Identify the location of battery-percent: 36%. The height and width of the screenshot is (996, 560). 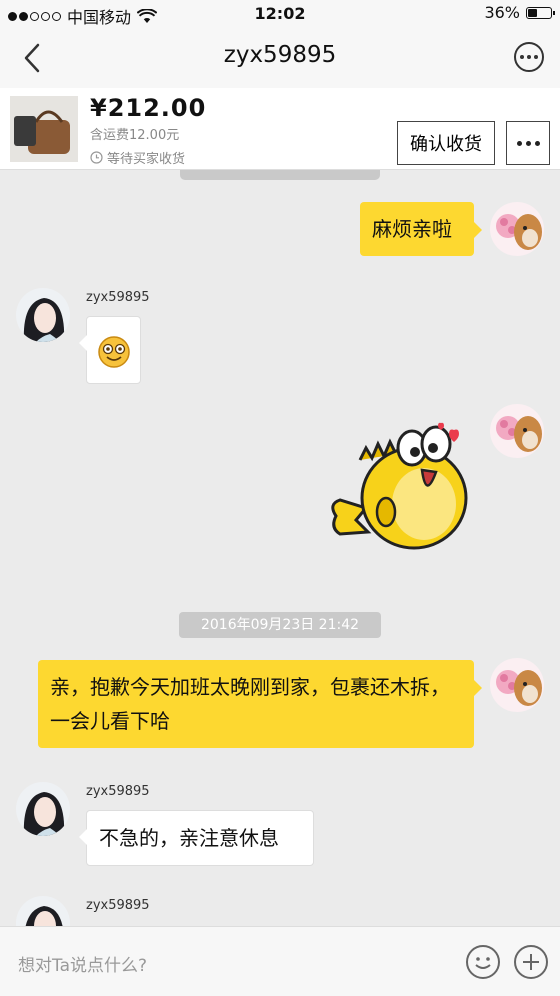
(502, 12).